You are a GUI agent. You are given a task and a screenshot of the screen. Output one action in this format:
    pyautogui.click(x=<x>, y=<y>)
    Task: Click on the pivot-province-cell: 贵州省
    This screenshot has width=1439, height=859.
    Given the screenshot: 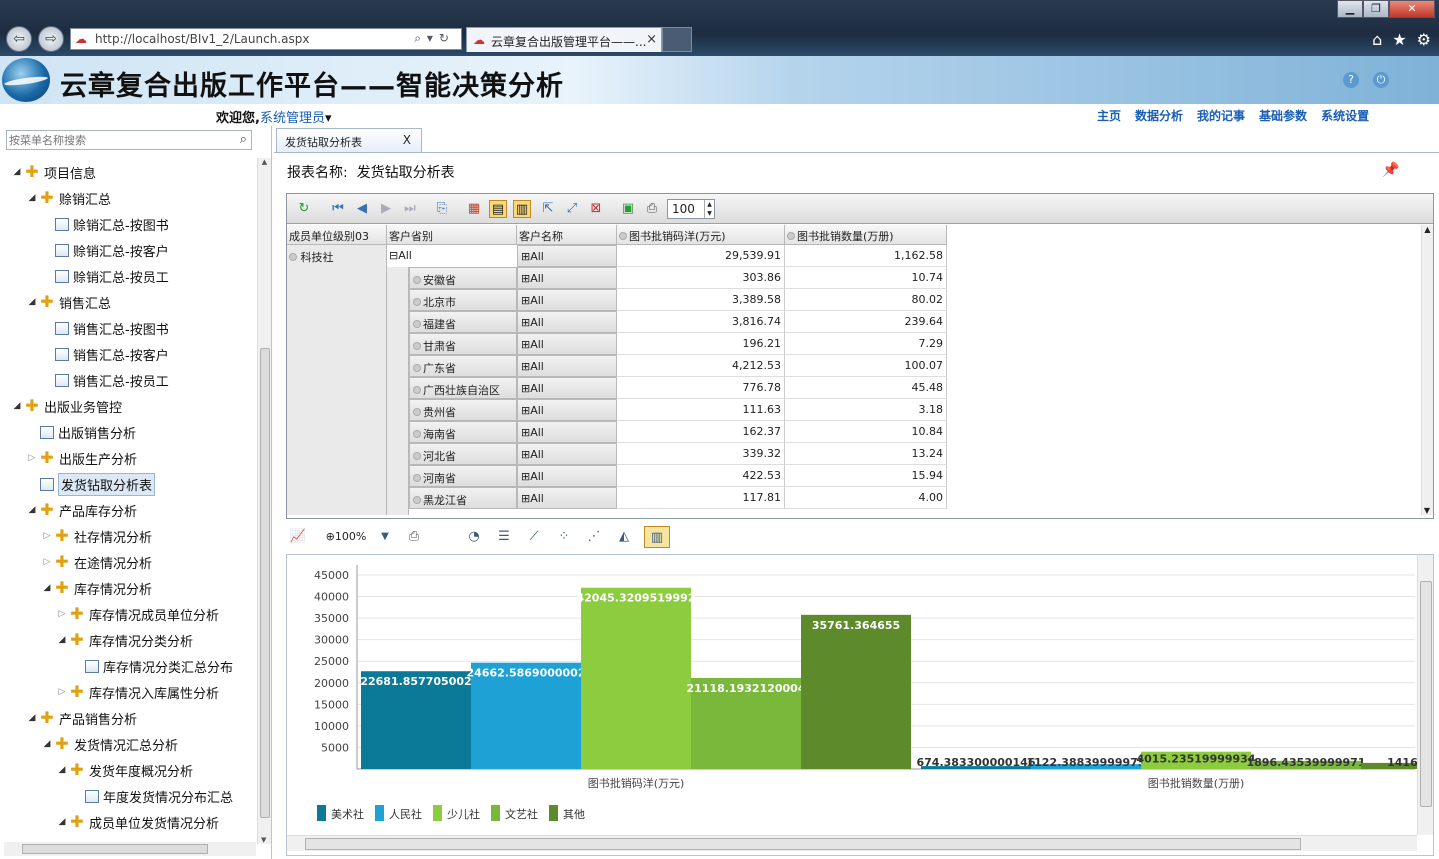 What is the action you would take?
    pyautogui.click(x=463, y=410)
    